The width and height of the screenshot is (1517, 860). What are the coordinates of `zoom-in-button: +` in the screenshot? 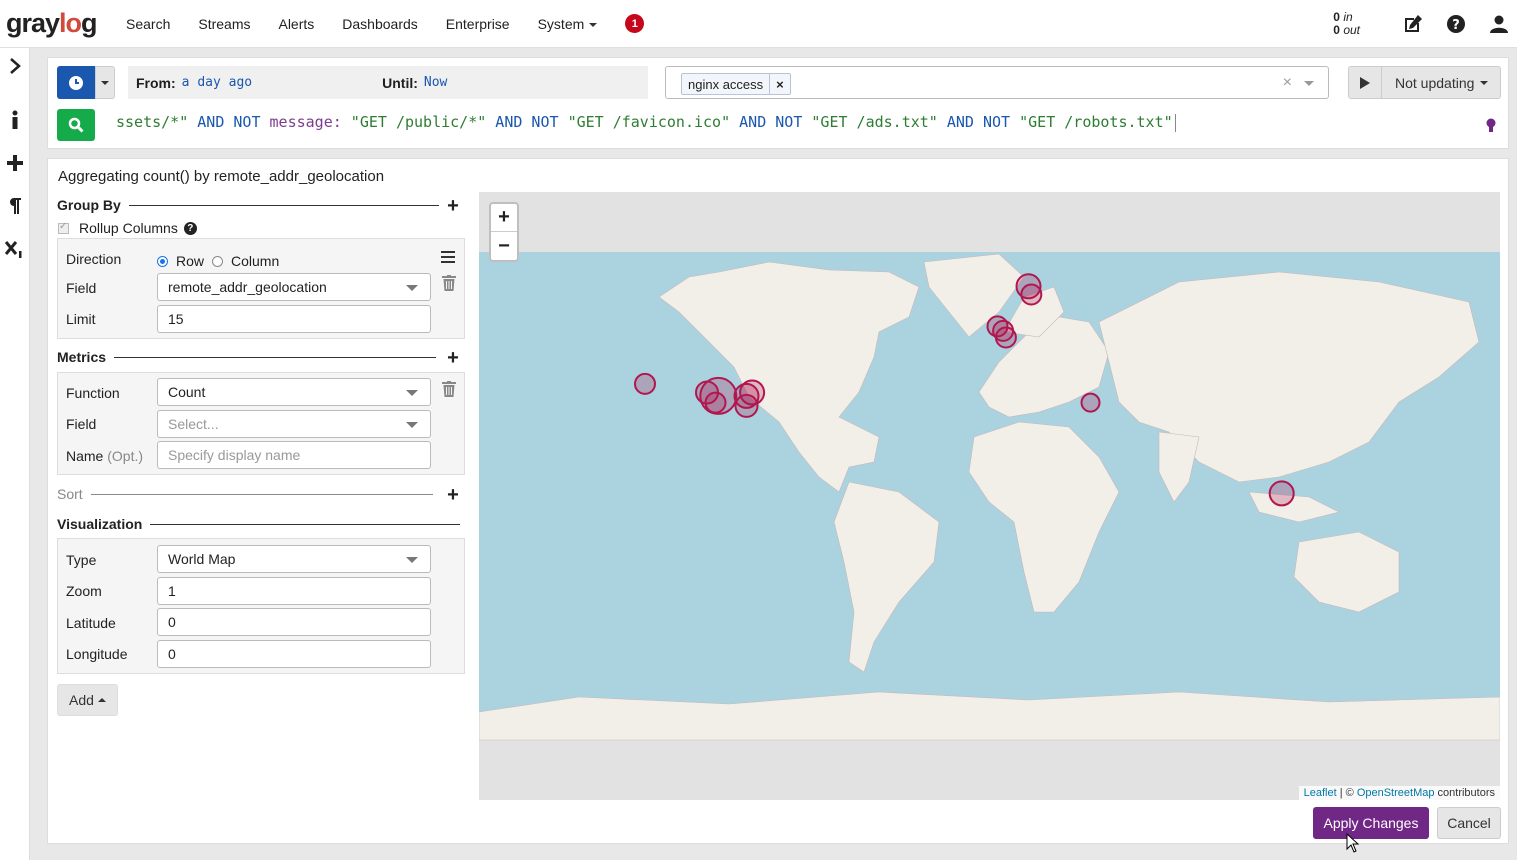 It's located at (504, 218).